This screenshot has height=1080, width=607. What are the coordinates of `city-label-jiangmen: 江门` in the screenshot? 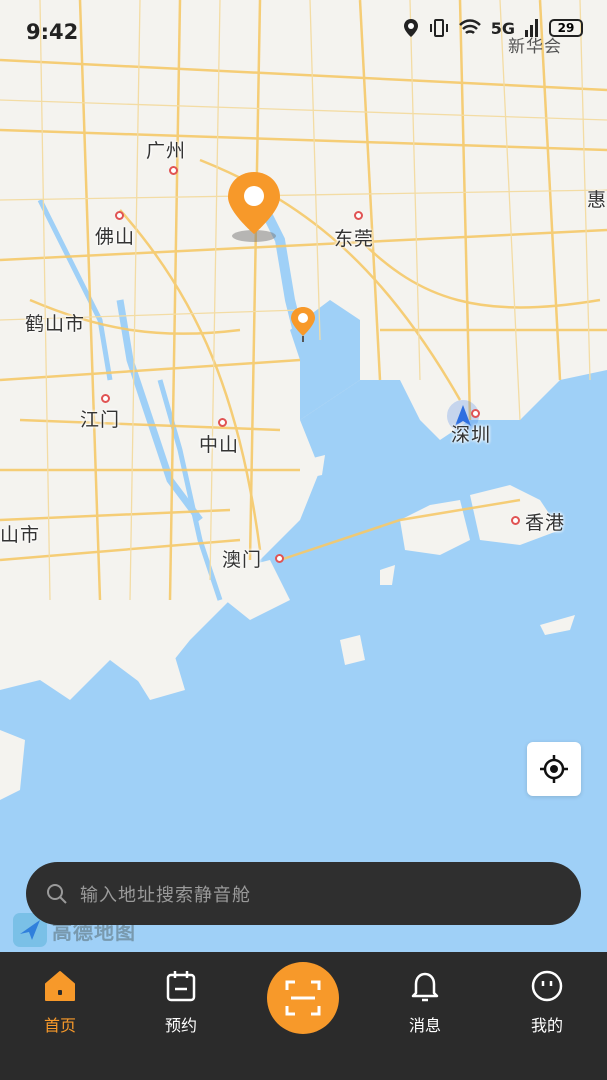 It's located at (100, 420).